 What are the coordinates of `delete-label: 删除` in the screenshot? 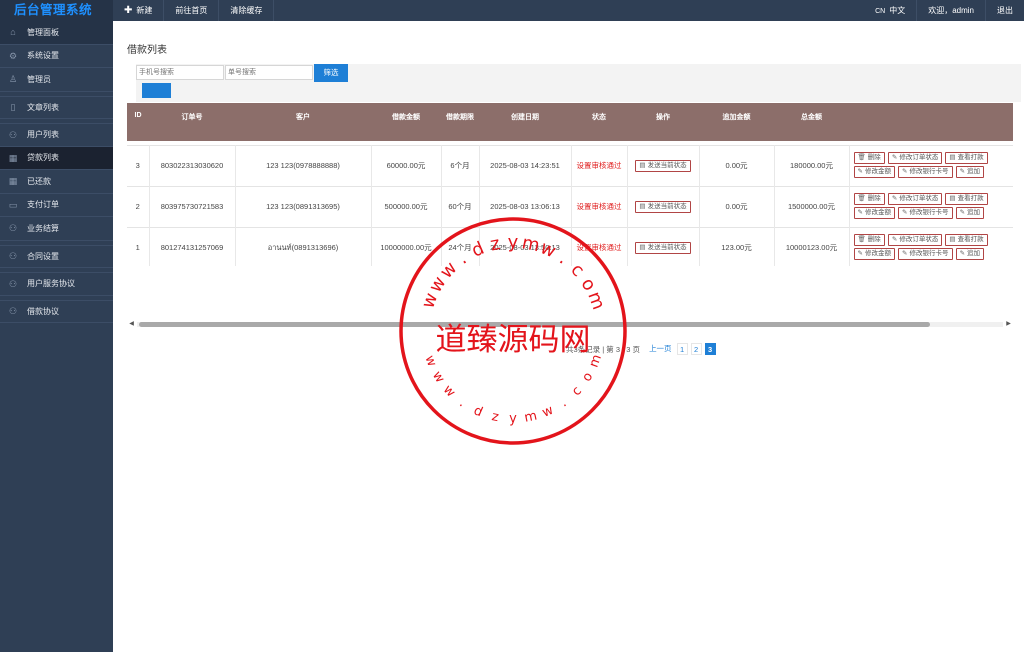 It's located at (874, 157).